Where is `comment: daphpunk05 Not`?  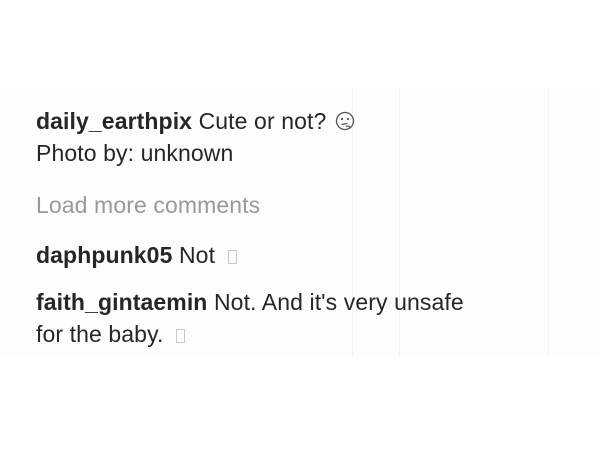
comment: daphpunk05 Not is located at coordinates (298, 255).